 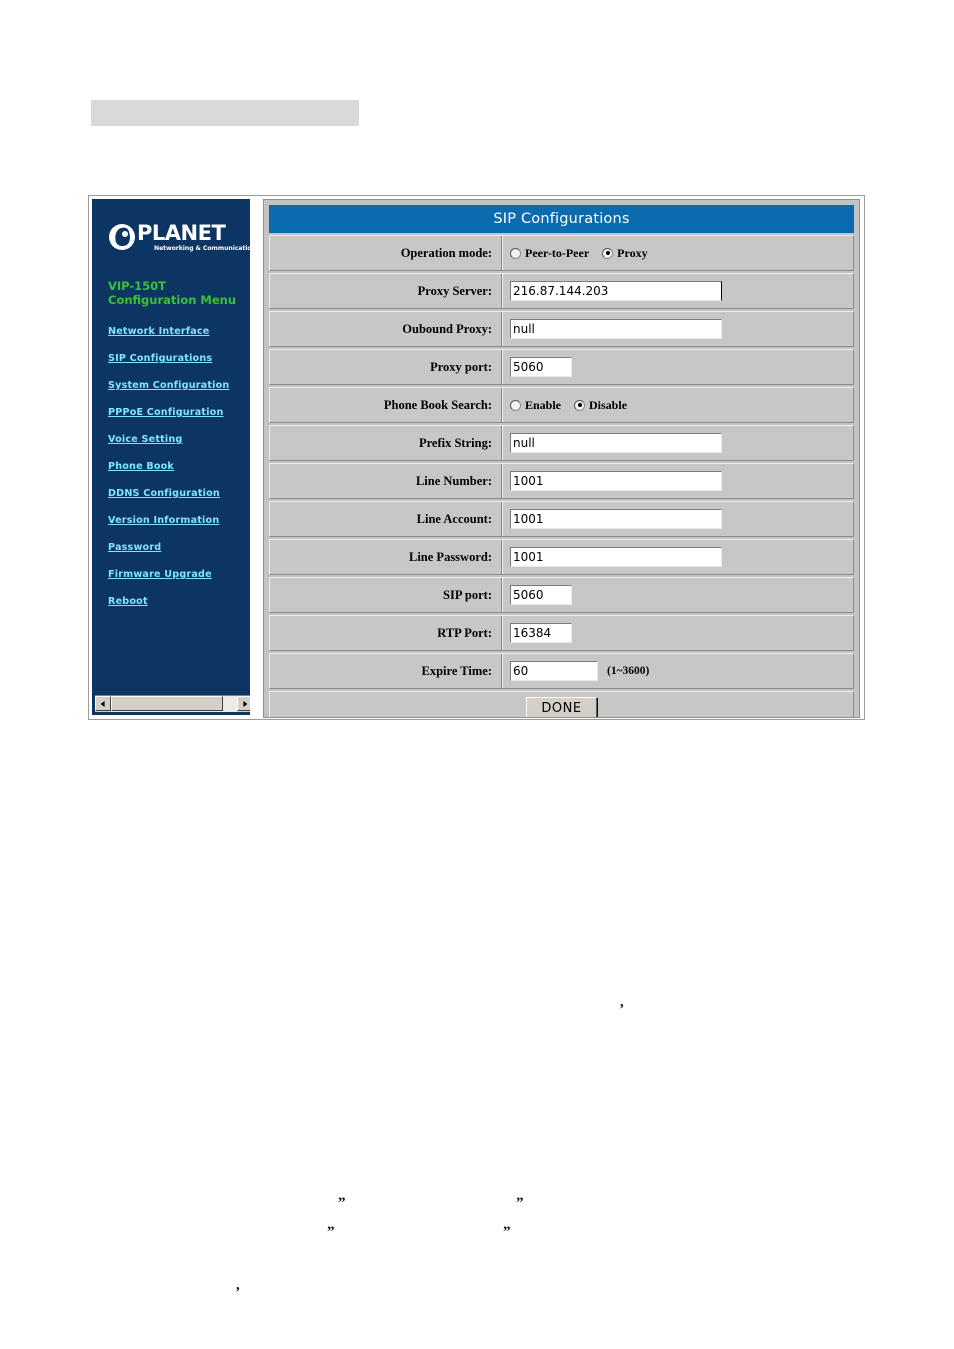 What do you see at coordinates (178, 493) in the screenshot?
I see `sidebar-item-ddns-configuration: DDNS Configuration` at bounding box center [178, 493].